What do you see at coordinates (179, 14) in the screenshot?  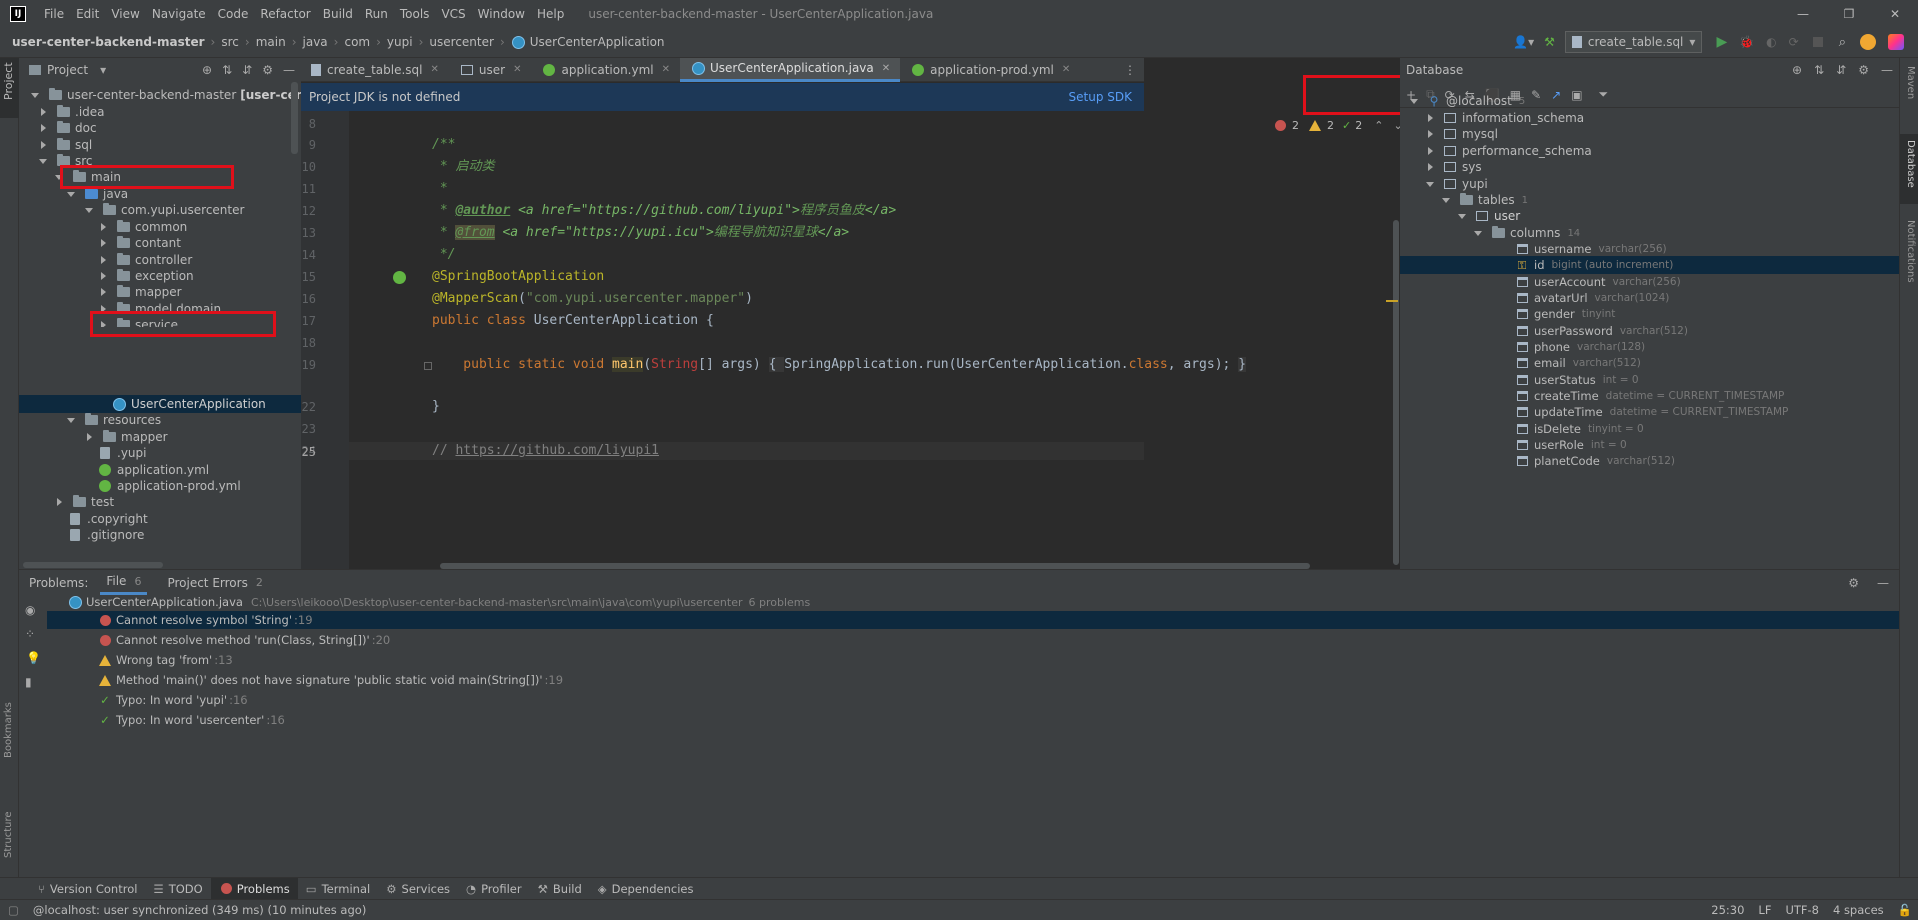 I see `menu-navigate: Navigate` at bounding box center [179, 14].